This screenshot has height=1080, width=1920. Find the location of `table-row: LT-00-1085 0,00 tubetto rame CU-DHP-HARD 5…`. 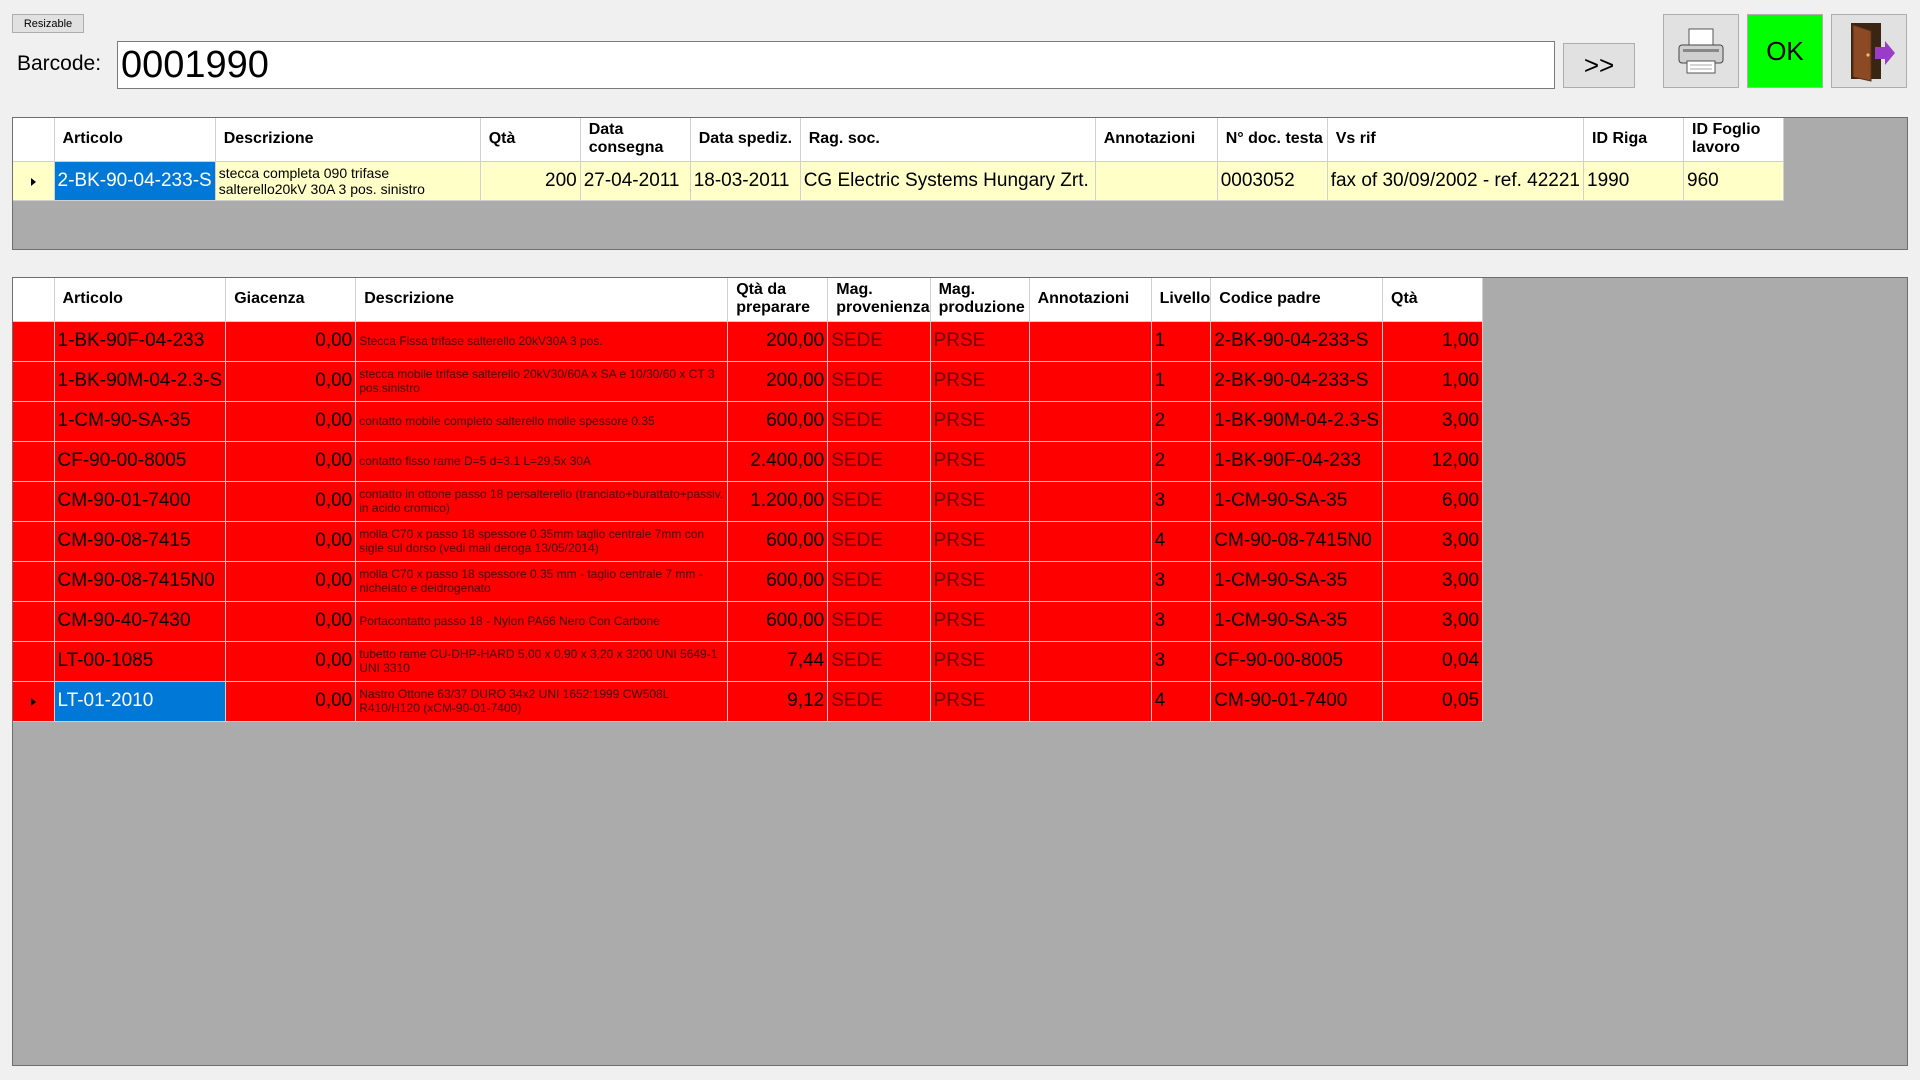

table-row: LT-00-1085 0,00 tubetto rame CU-DHP-HARD 5… is located at coordinates (748, 661).